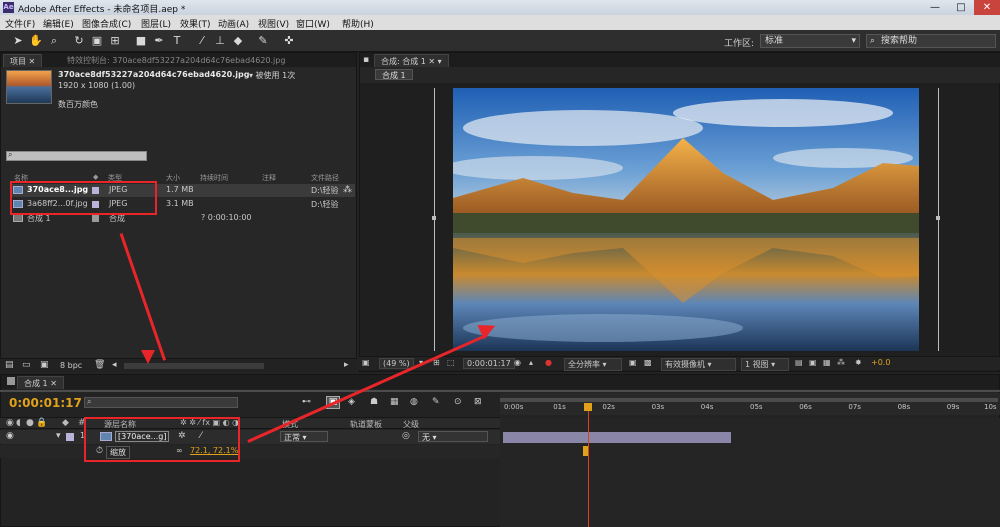 This screenshot has width=1000, height=527. Describe the element at coordinates (20, 23) in the screenshot. I see `menu-file: 文件(F)` at that location.